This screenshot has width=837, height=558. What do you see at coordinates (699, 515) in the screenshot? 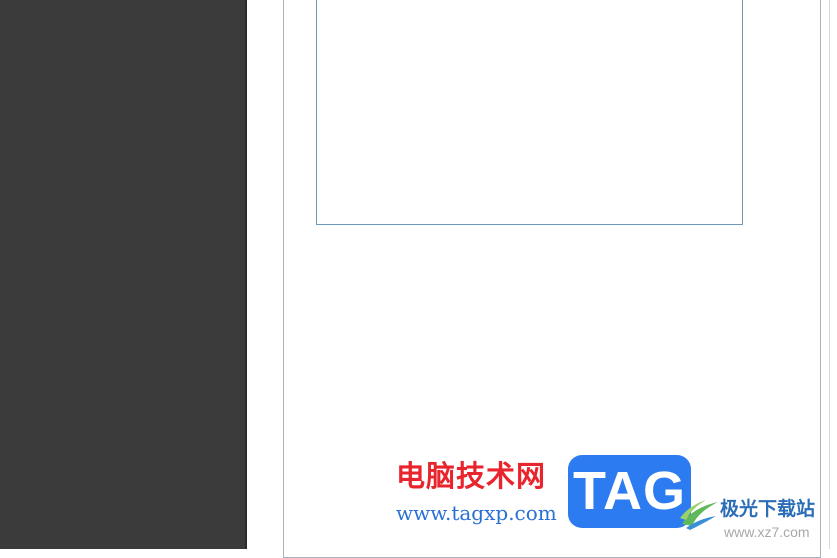
I see `aurora-swirl-icon` at bounding box center [699, 515].